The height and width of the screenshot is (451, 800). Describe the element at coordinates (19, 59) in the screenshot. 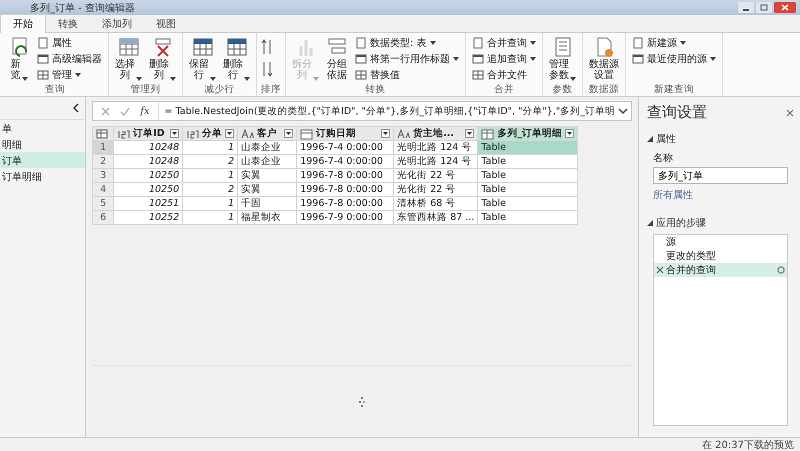

I see `ribbon-button: 新览` at that location.